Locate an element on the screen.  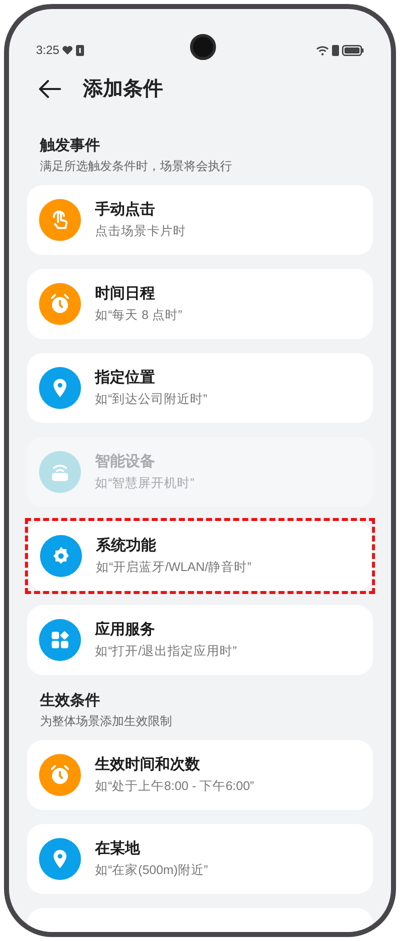
card-title: 手动点击 is located at coordinates (125, 210).